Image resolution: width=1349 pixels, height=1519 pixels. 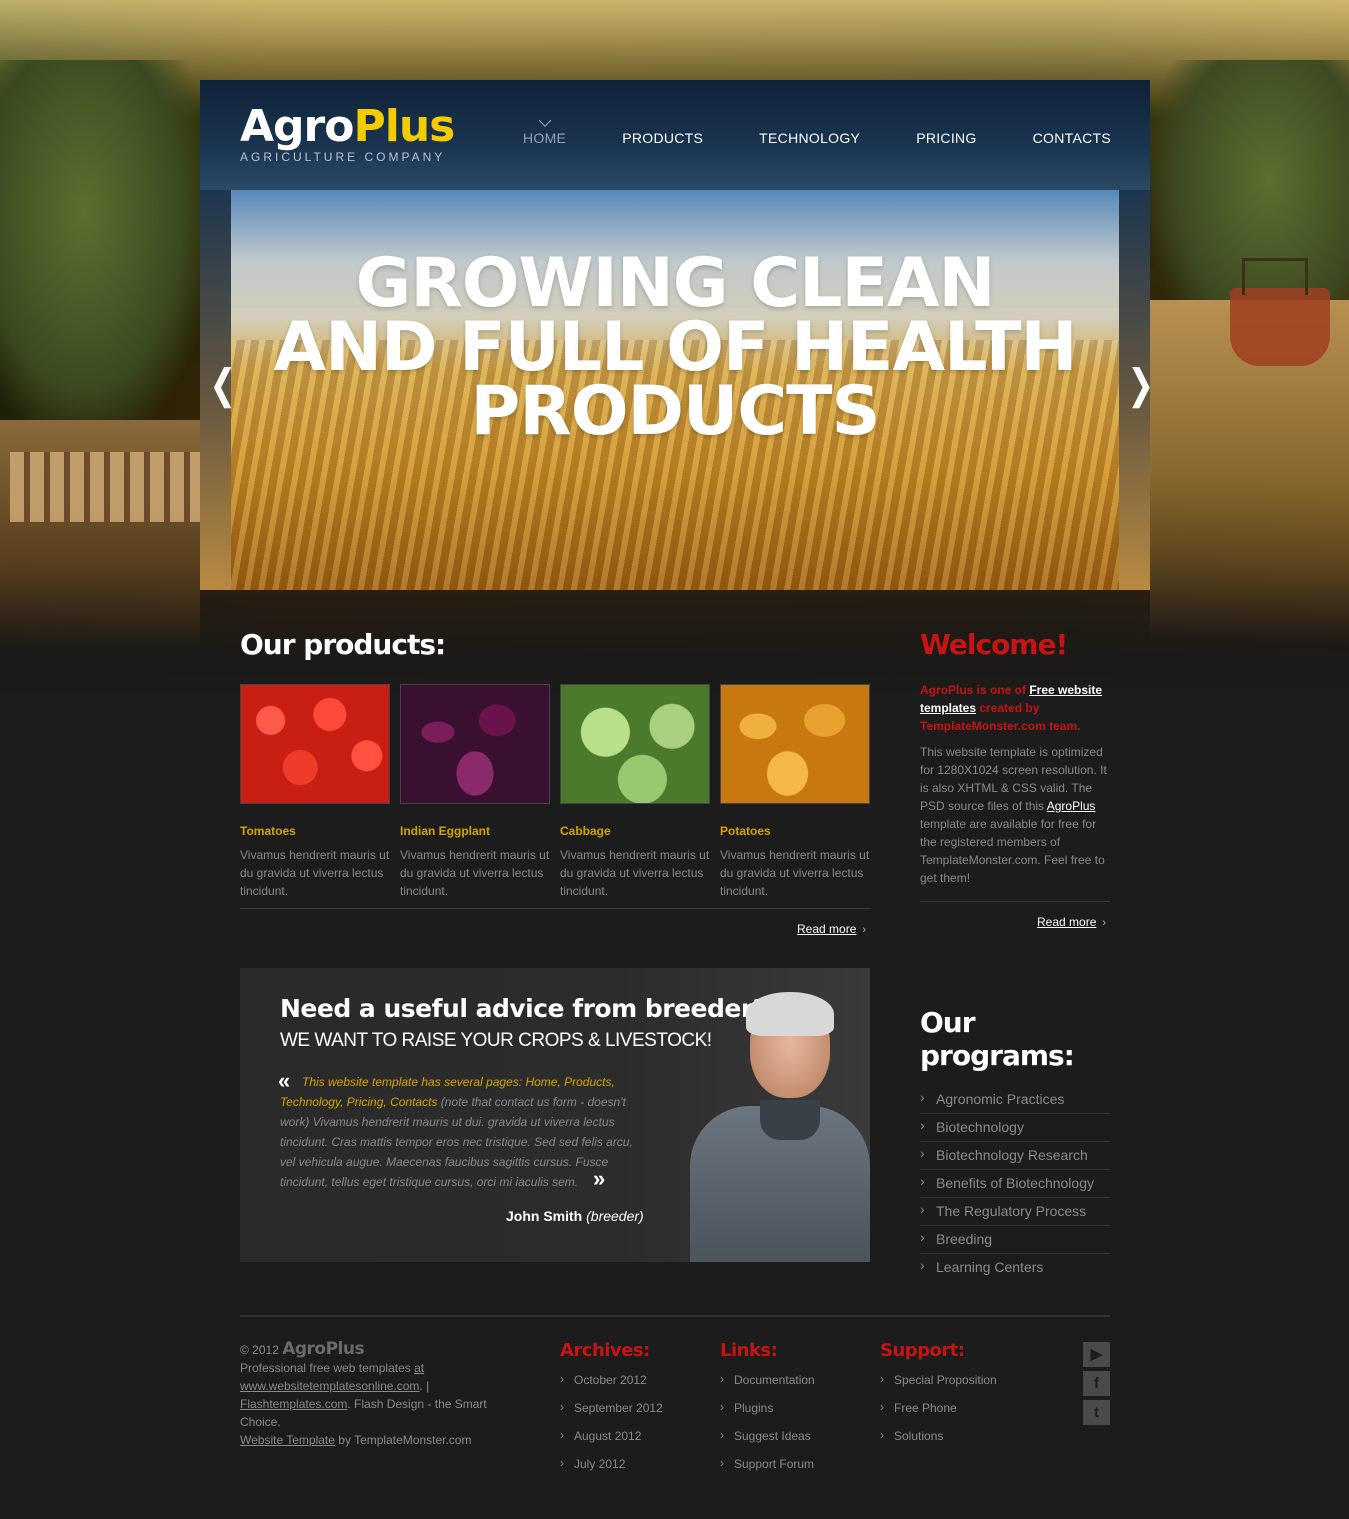 I want to click on archive-link: July 2012, so click(x=635, y=1470).